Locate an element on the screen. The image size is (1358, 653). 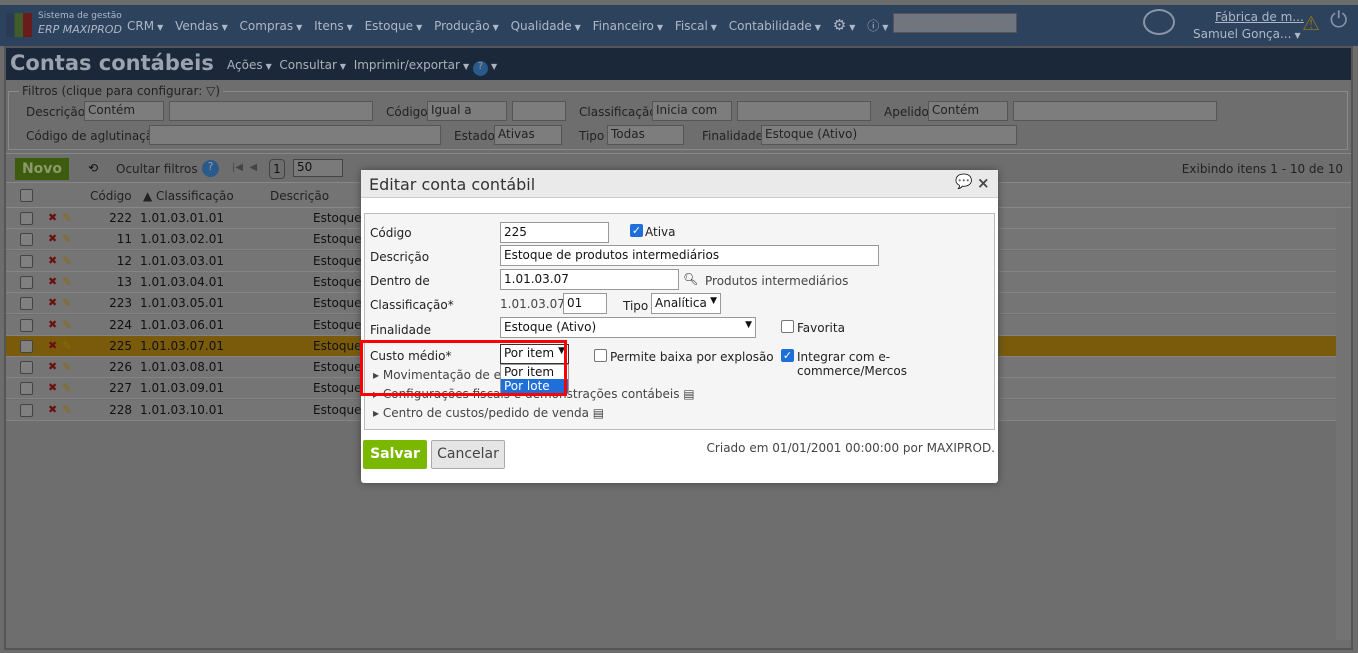
power-icon: ⏻ is located at coordinates (1338, 20).